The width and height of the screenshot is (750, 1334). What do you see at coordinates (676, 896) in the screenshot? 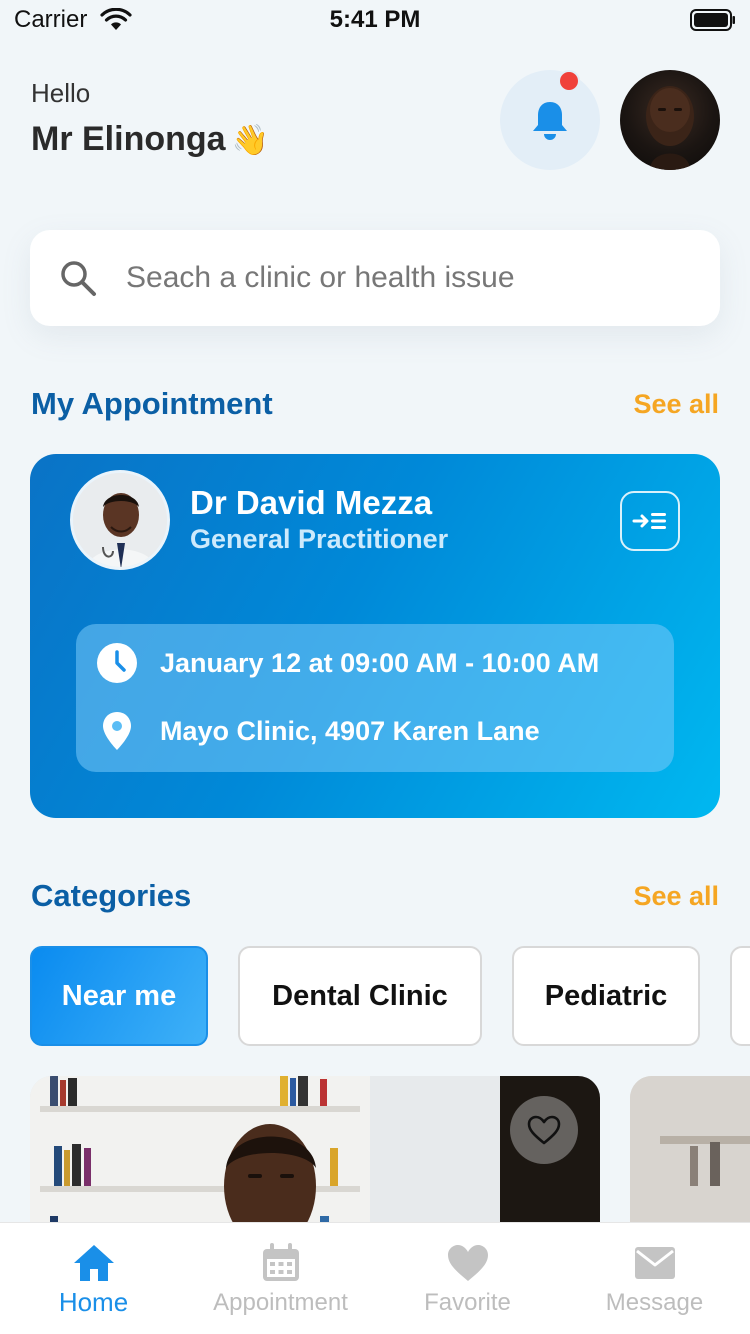
I see `categories-see-all-link: See all` at bounding box center [676, 896].